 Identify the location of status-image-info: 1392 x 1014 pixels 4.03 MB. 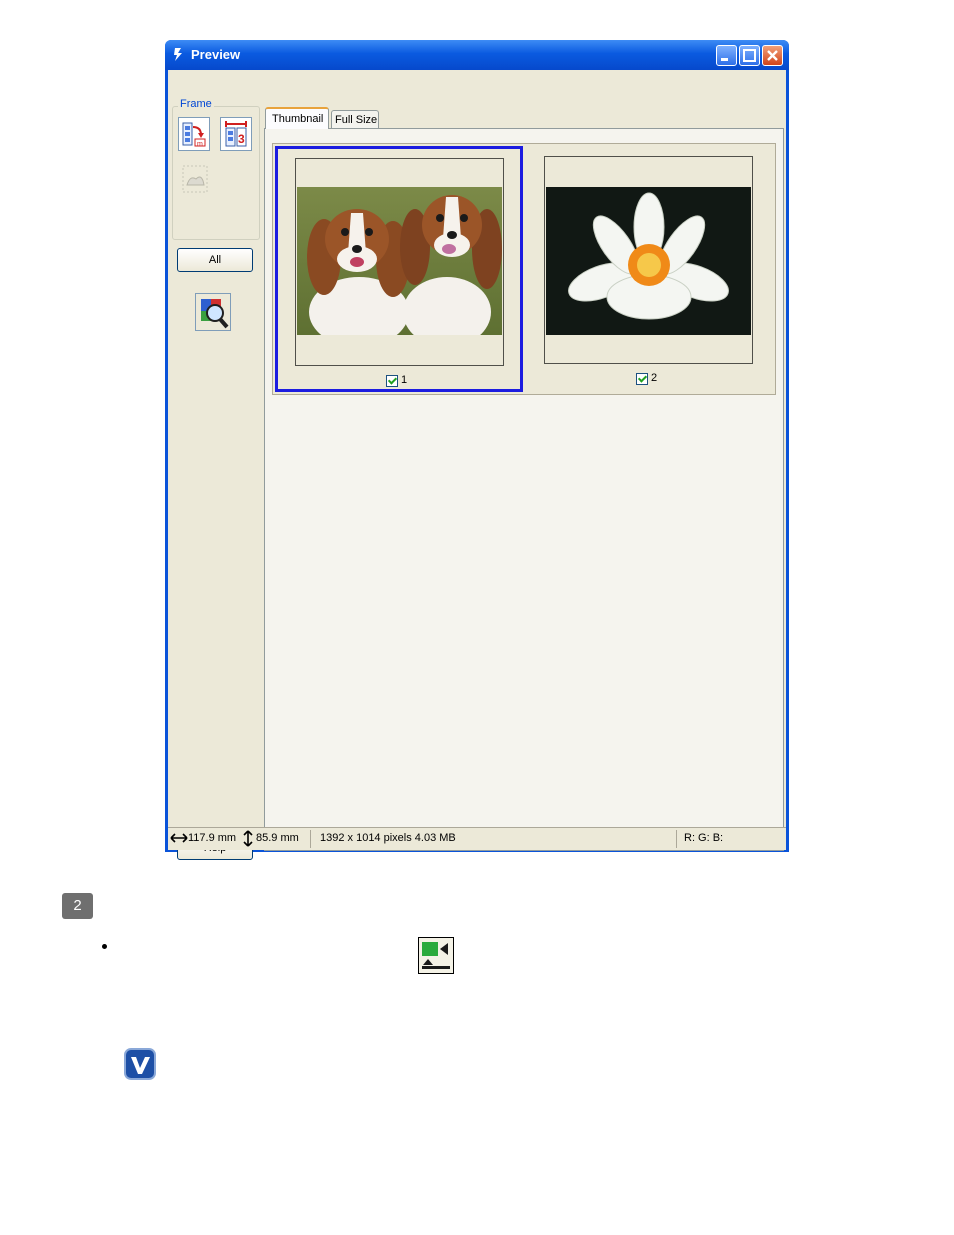
(388, 838).